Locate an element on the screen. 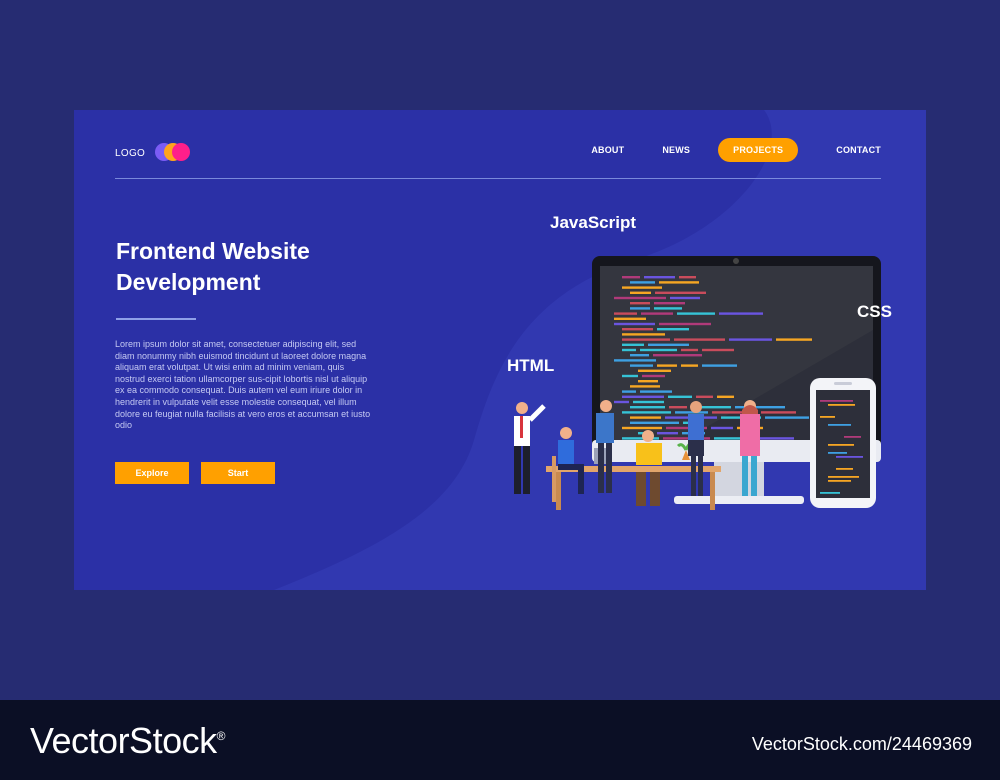  watermark-footer: VectorStock® VectorStock.com/24469369 is located at coordinates (500, 740).